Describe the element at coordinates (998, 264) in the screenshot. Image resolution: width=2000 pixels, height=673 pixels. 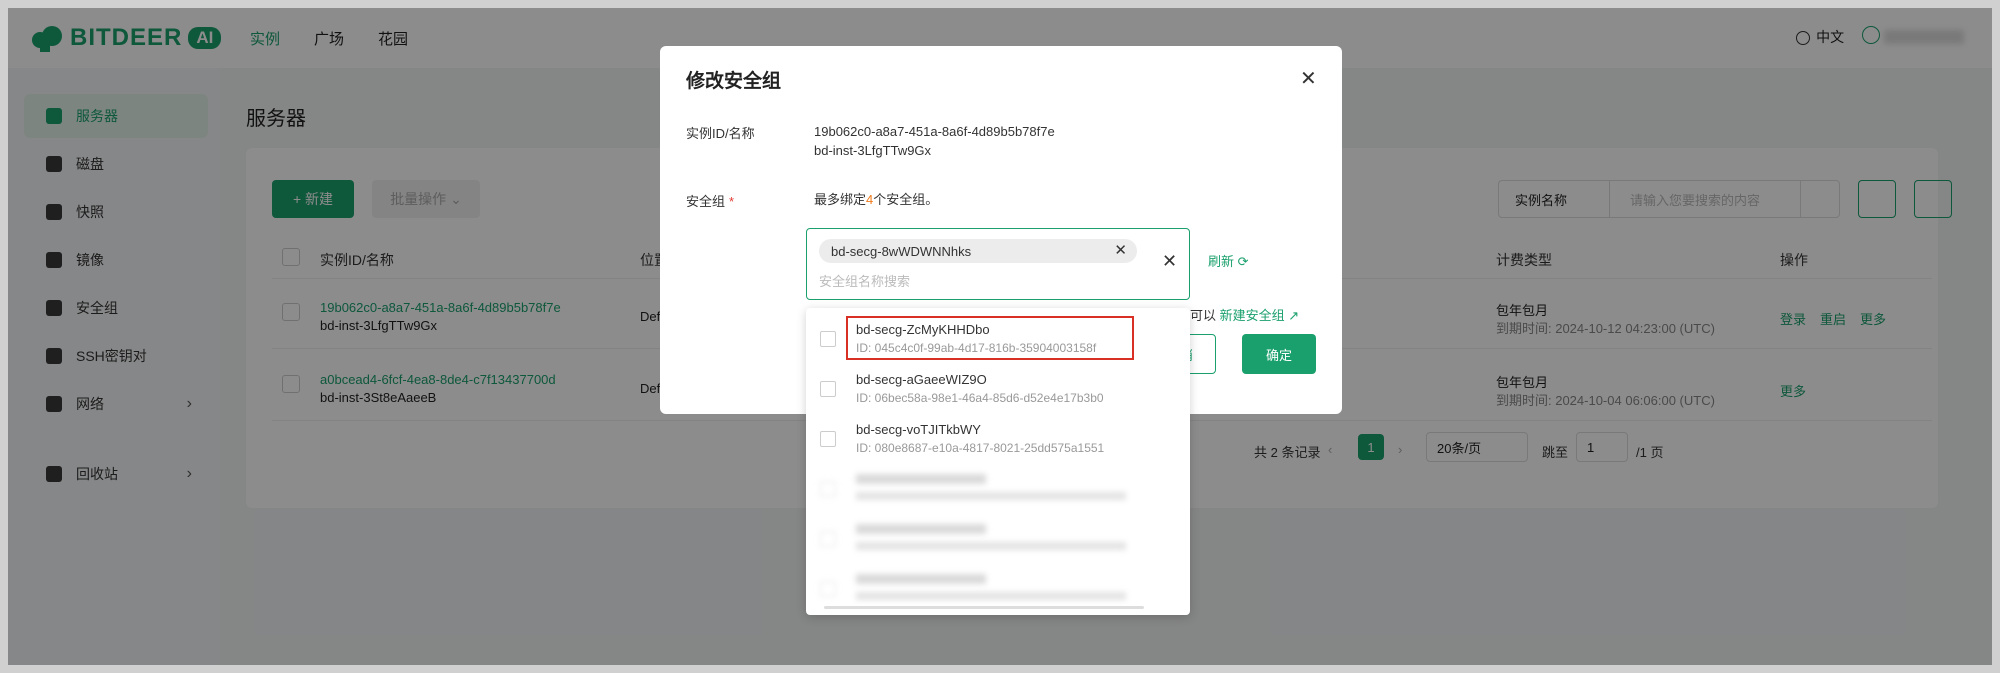
I see `security-group-select: bd-secg-8wWDWNNhks ✕ 安全组名称搜索 ✕` at that location.